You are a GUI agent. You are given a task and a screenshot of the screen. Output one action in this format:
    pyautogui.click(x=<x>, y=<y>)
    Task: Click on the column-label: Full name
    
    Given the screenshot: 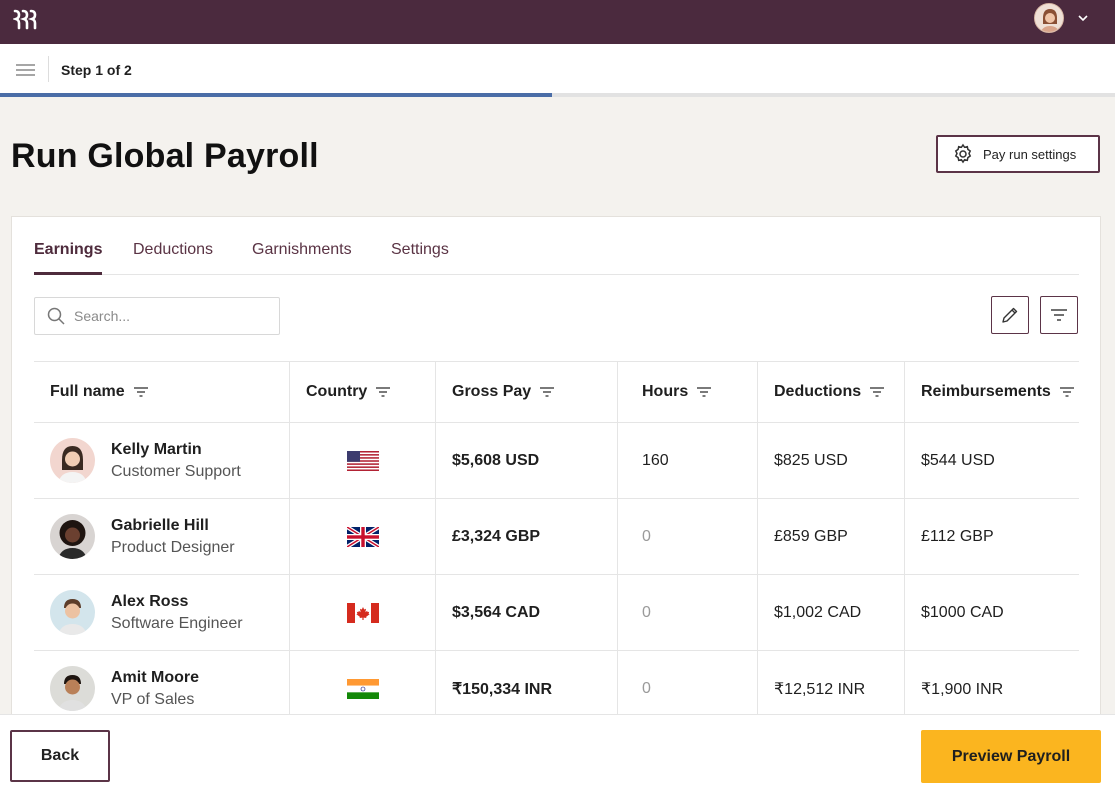 What is the action you would take?
    pyautogui.click(x=87, y=391)
    